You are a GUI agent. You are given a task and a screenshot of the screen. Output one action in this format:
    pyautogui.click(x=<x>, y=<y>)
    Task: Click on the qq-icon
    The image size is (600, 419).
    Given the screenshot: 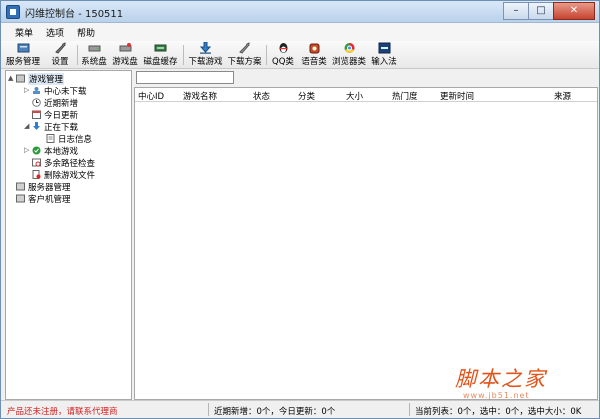 What is the action you would take?
    pyautogui.click(x=283, y=48)
    